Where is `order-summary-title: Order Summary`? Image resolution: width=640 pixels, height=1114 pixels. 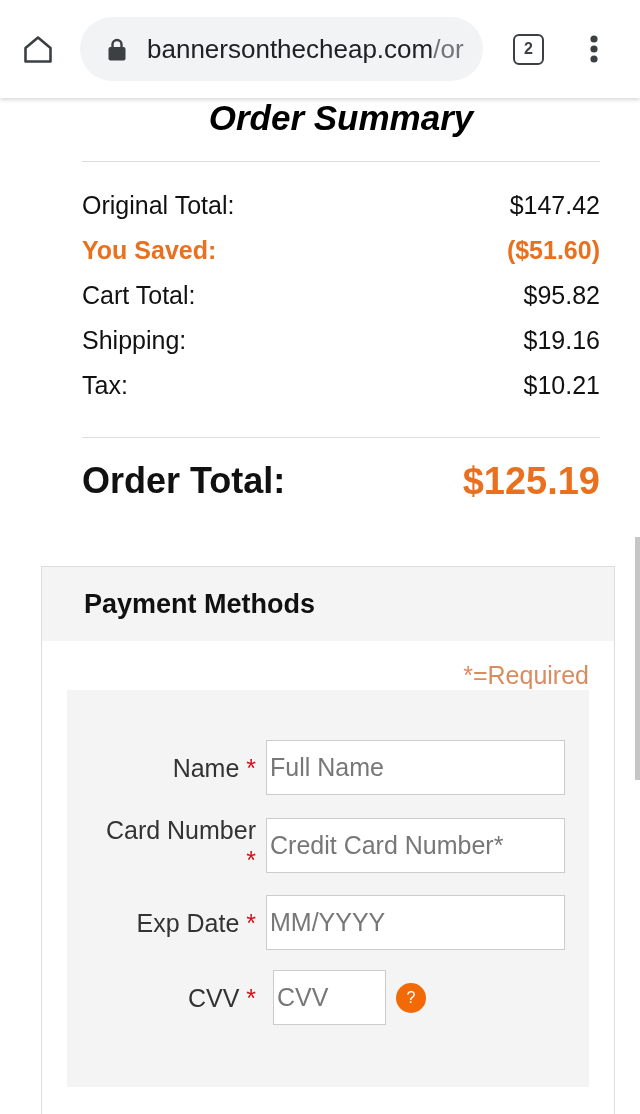
order-summary-title: Order Summary is located at coordinates (341, 118).